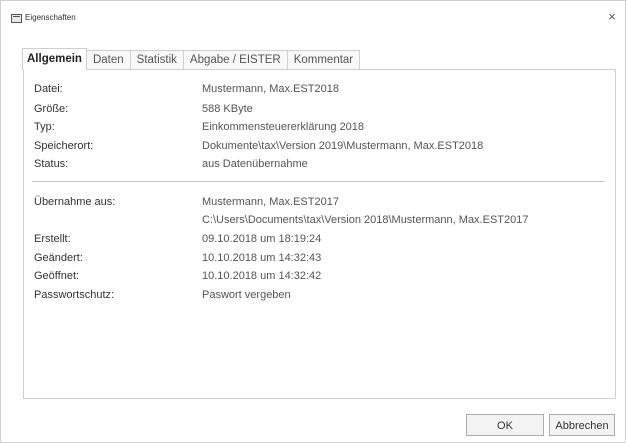 This screenshot has width=626, height=443. What do you see at coordinates (262, 239) in the screenshot?
I see `created-value: 09.10.2018 um 18:19:24` at bounding box center [262, 239].